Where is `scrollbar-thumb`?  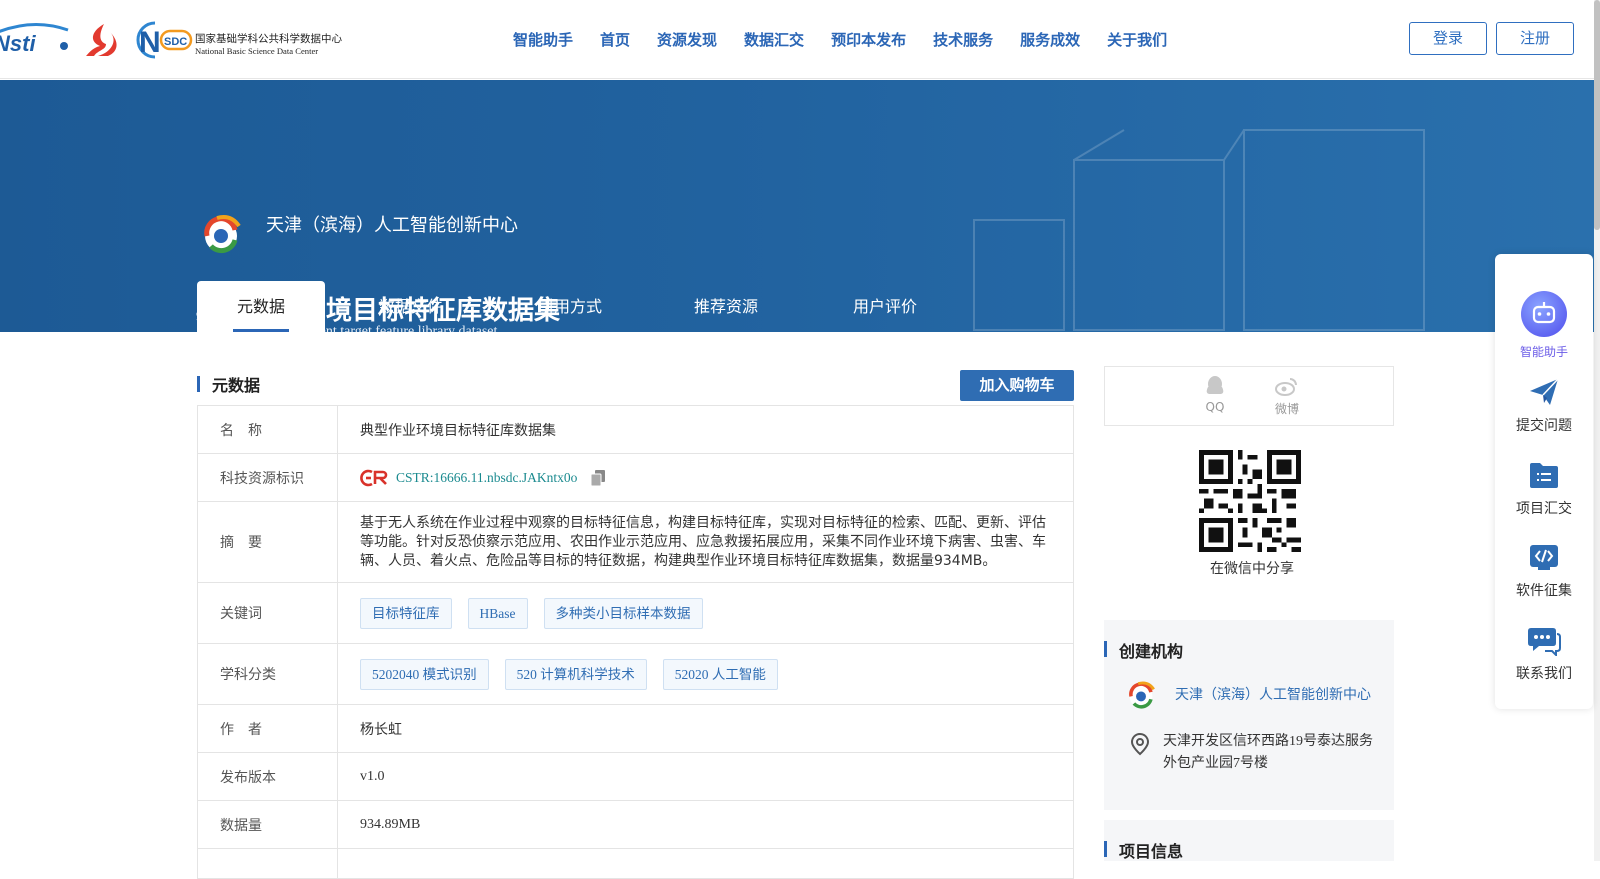
scrollbar-thumb is located at coordinates (1597, 115).